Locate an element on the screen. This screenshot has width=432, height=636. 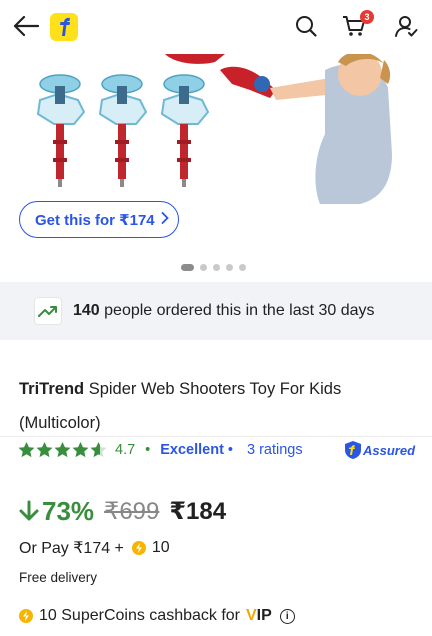
assured-label: Assured is located at coordinates (389, 450).